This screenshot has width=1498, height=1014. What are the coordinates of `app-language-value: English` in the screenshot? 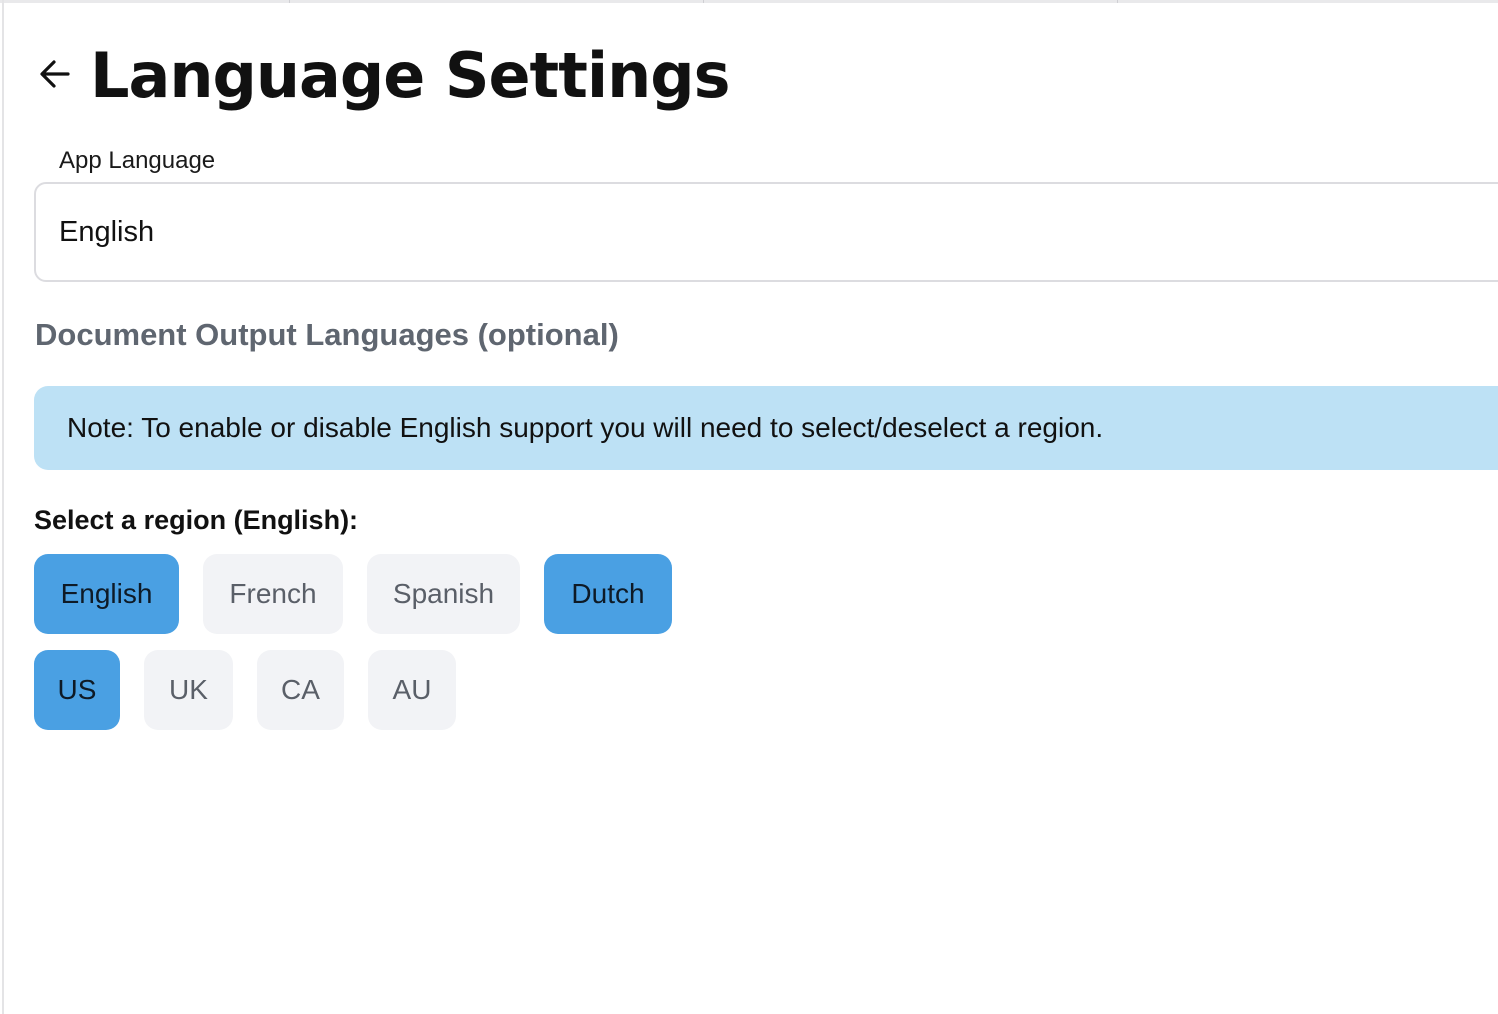 It's located at (107, 231).